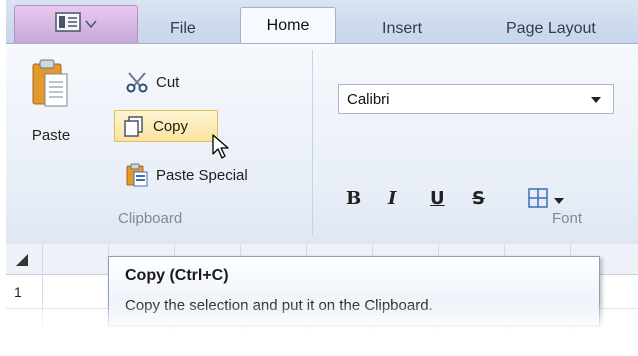 This screenshot has height=356, width=638. What do you see at coordinates (437, 198) in the screenshot?
I see `underline-button: U` at bounding box center [437, 198].